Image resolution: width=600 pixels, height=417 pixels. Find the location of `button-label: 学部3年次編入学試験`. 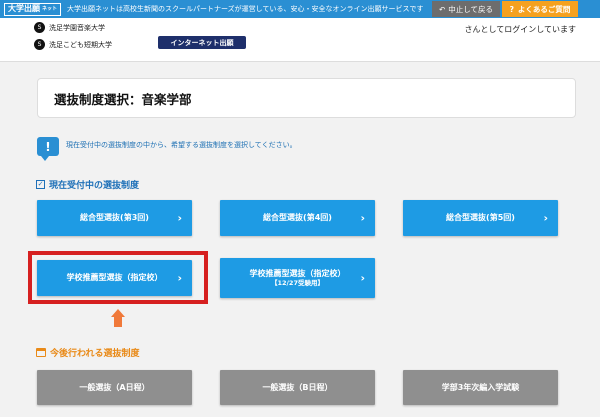

button-label: 学部3年次編入学試験 is located at coordinates (480, 387).